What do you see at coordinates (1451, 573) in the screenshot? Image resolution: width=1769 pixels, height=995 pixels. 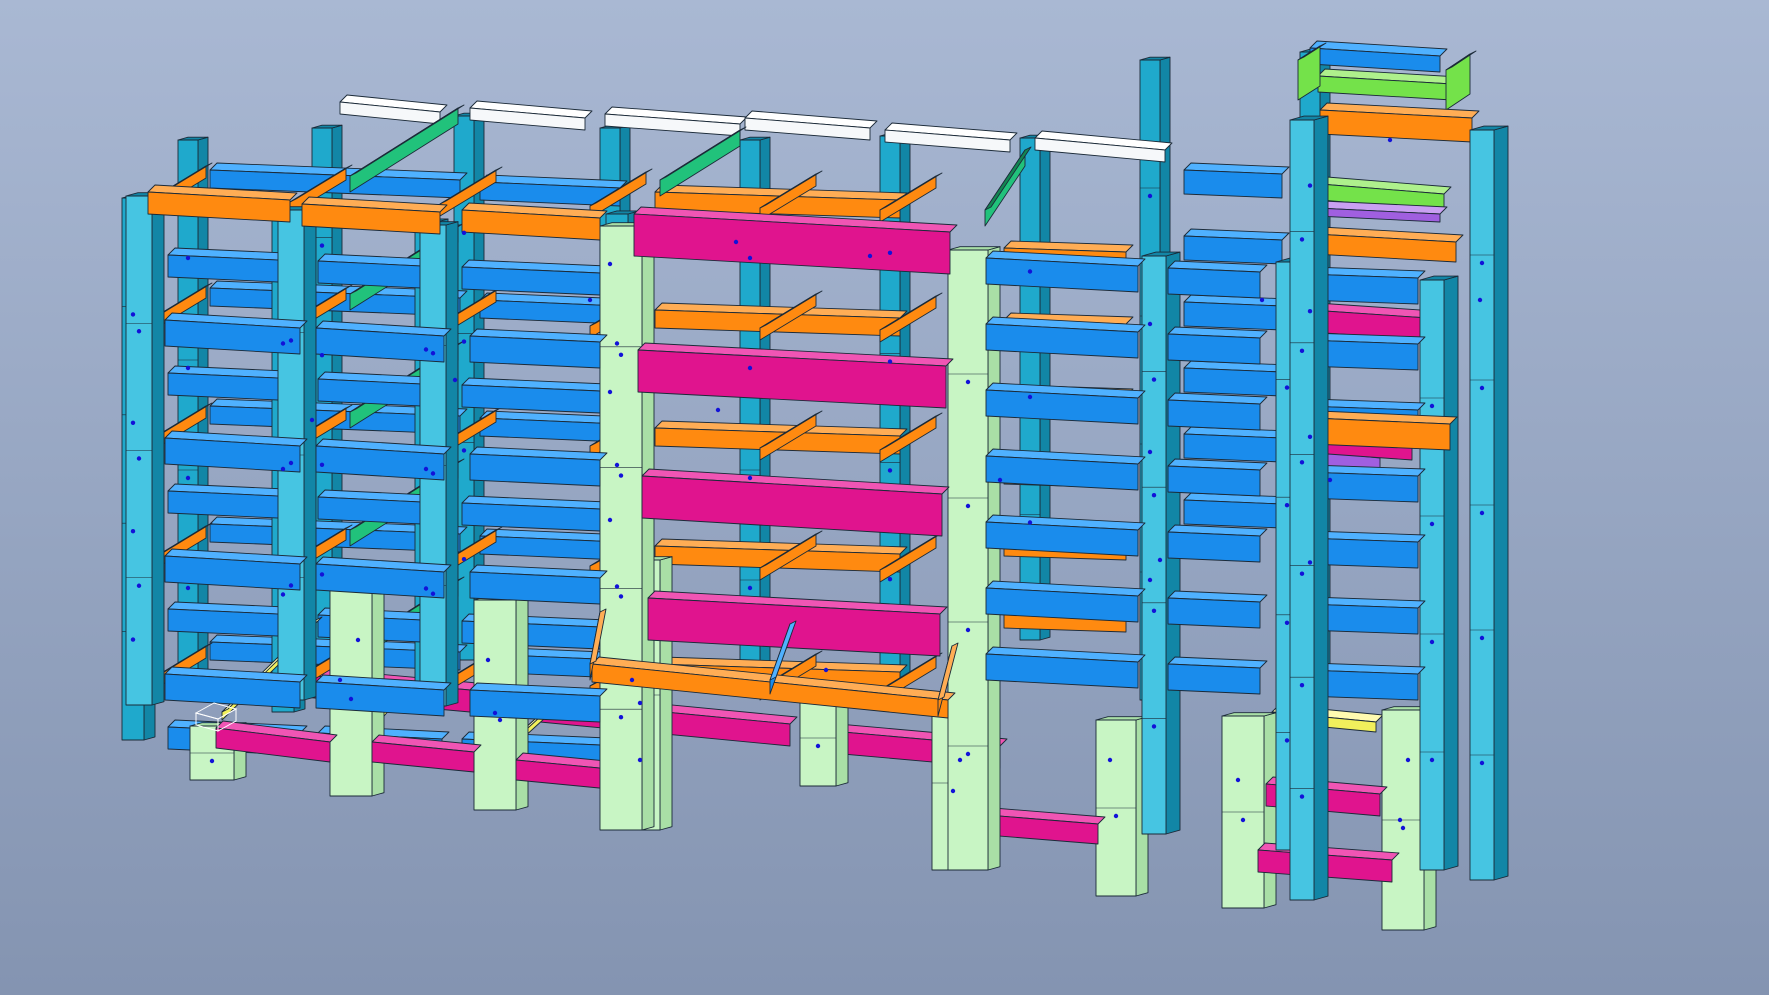 I see `right-near-column-2-side` at bounding box center [1451, 573].